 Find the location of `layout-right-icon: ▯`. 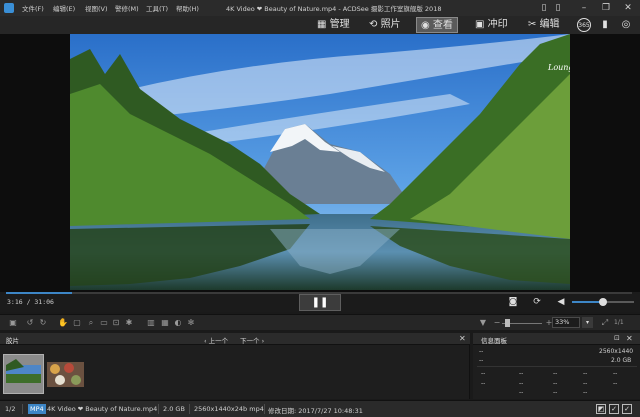

layout-right-icon: ▯ is located at coordinates (558, 8).